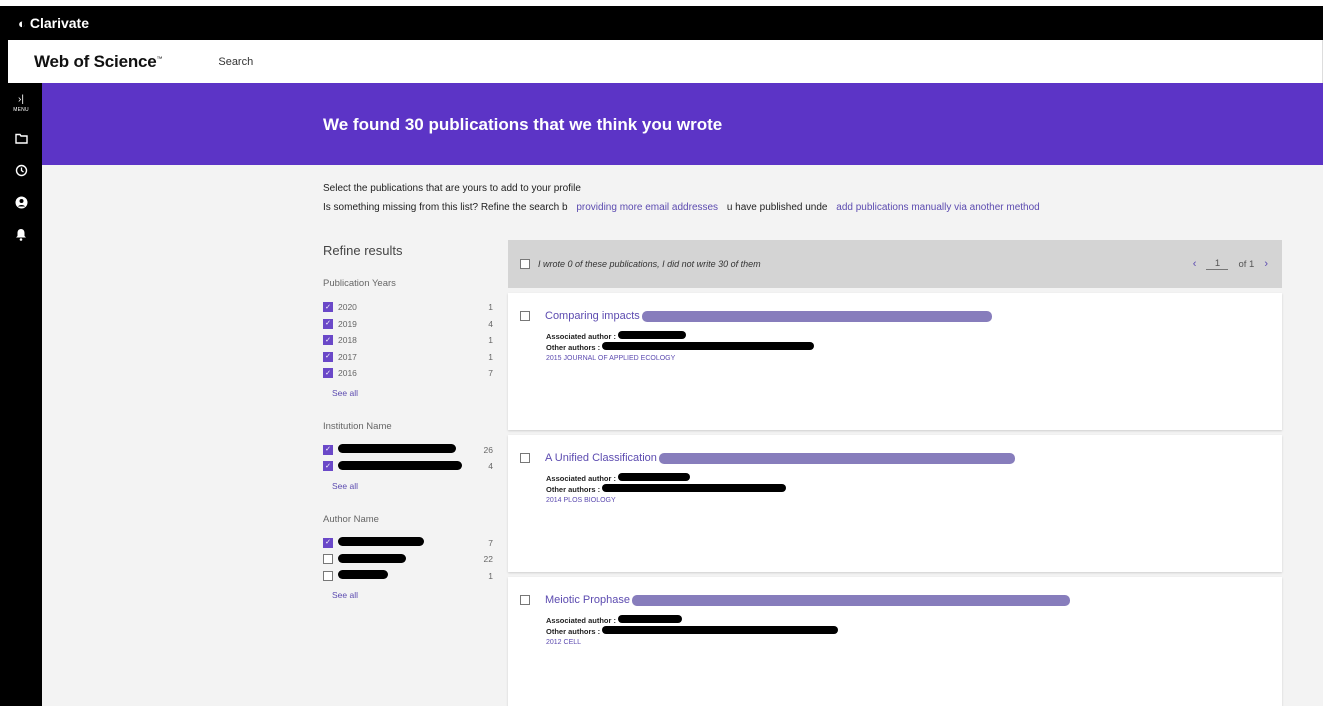  I want to click on facet-label: 2019, so click(347, 323).